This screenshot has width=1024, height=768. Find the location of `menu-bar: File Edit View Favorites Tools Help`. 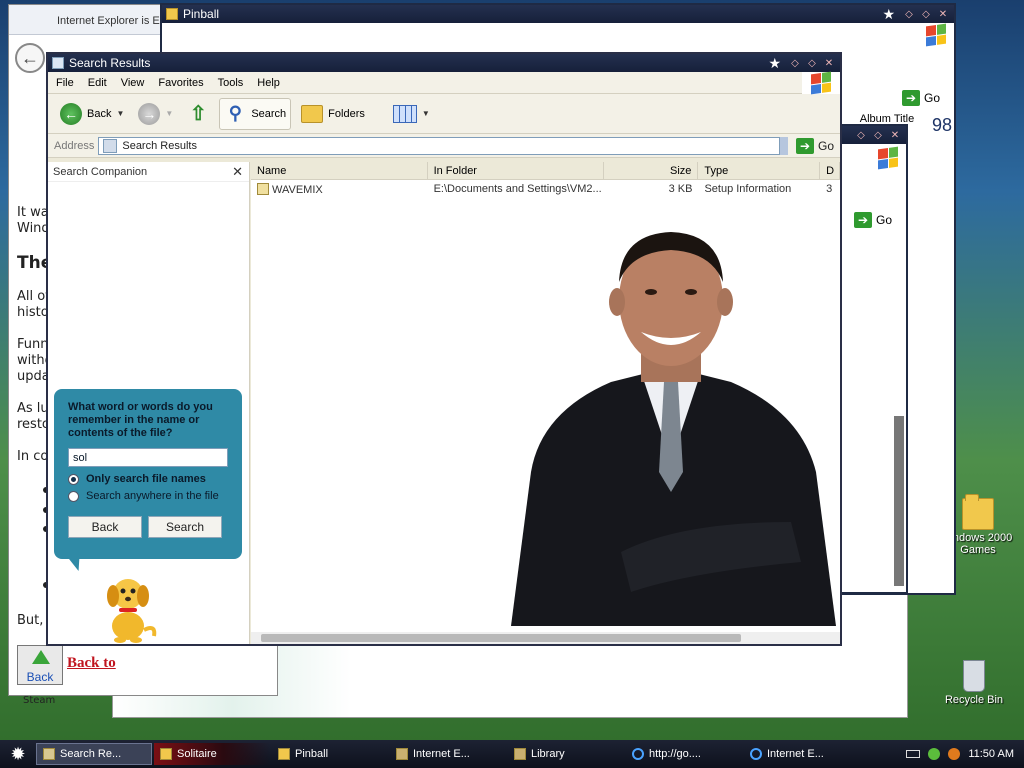

menu-bar: File Edit View Favorites Tools Help is located at coordinates (444, 82).